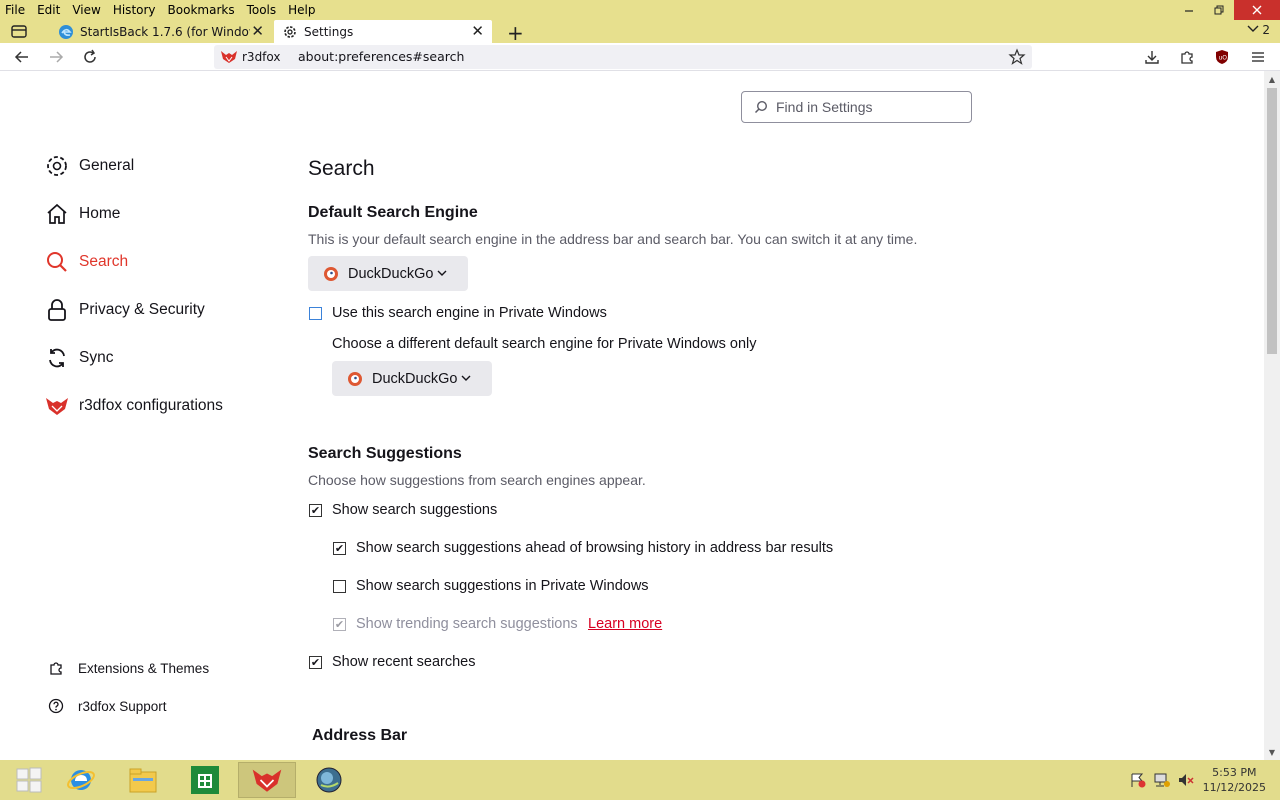  I want to click on close-icon, so click(1257, 10).